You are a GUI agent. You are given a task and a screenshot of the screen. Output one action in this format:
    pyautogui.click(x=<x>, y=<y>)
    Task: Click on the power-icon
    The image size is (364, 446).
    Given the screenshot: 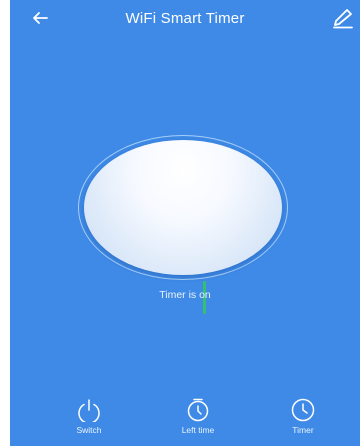 What is the action you would take?
    pyautogui.click(x=89, y=410)
    